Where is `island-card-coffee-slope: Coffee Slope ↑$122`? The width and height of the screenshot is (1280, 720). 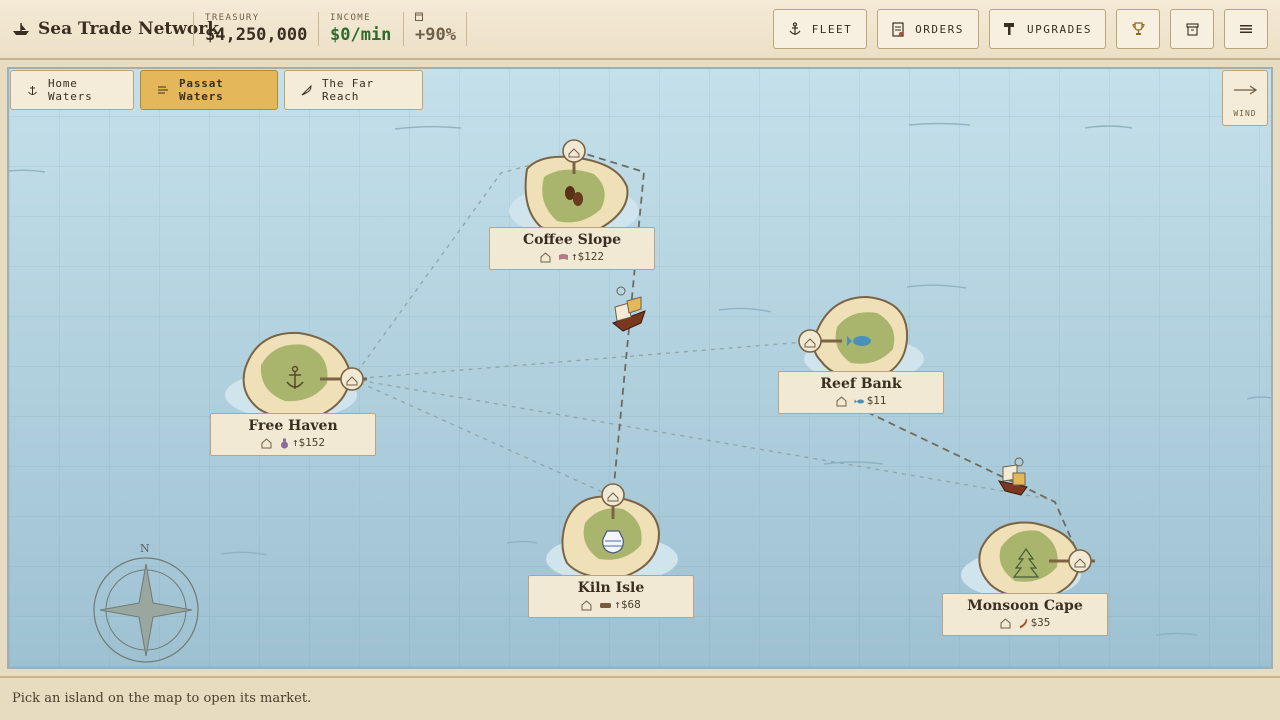 island-card-coffee-slope: Coffee Slope ↑$122 is located at coordinates (572, 248).